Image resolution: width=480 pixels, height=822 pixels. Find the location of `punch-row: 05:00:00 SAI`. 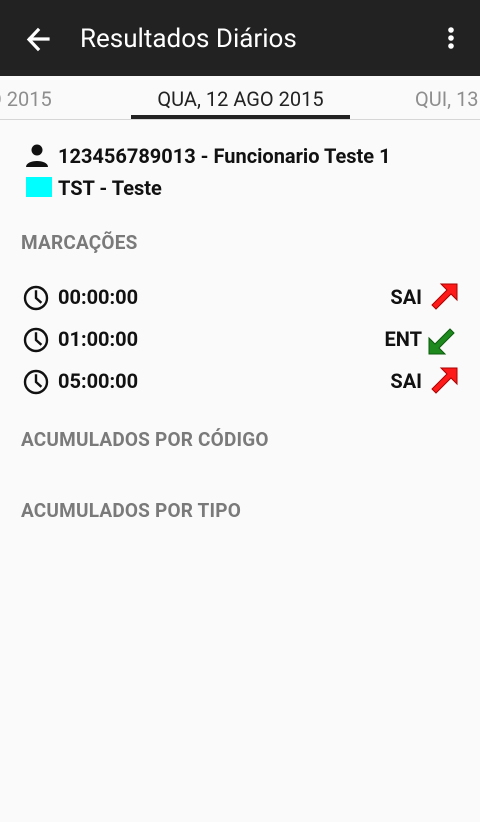

punch-row: 05:00:00 SAI is located at coordinates (240, 382).